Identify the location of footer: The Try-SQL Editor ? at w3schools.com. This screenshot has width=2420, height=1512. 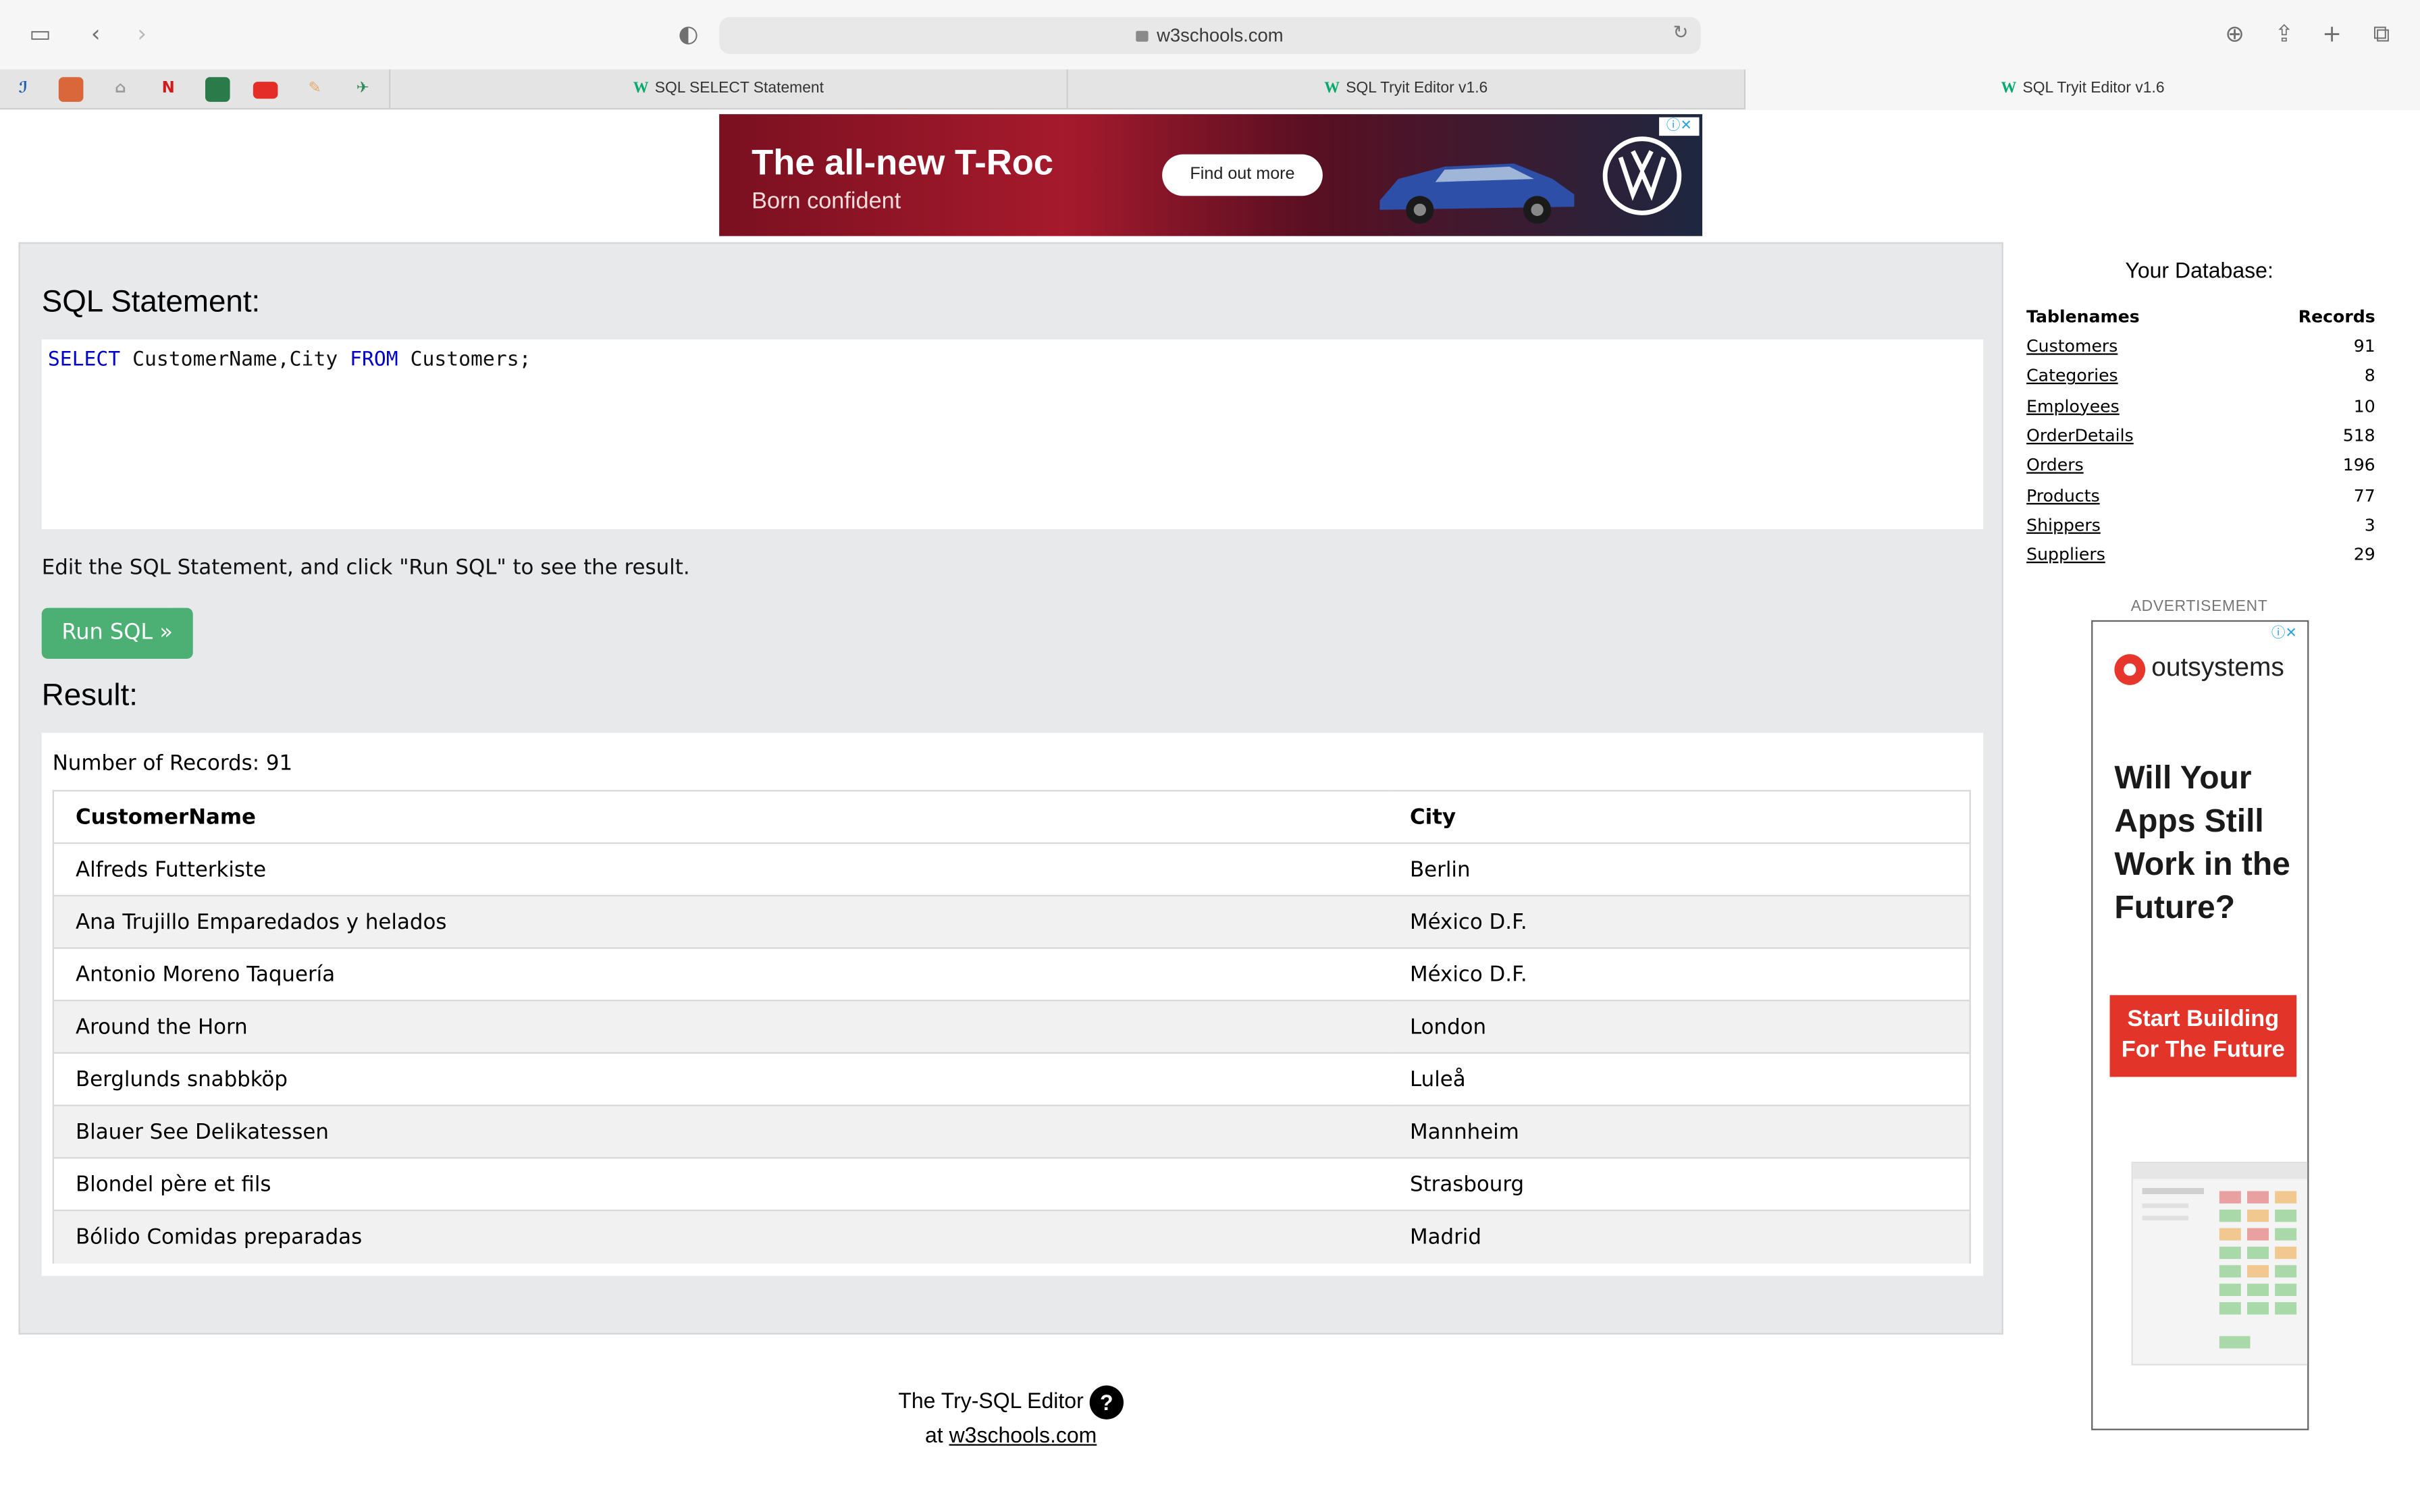
(1011, 1416).